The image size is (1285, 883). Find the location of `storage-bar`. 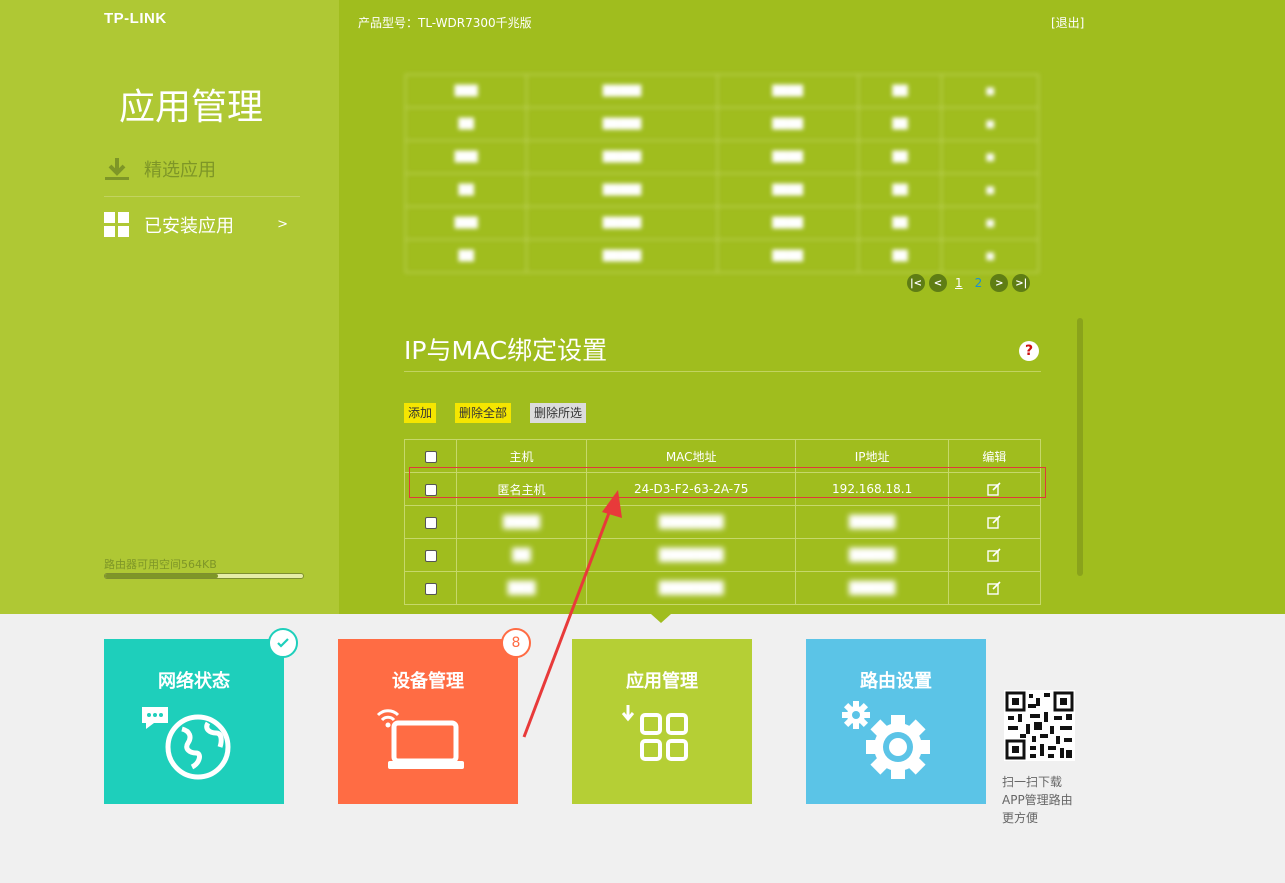

storage-bar is located at coordinates (204, 576).